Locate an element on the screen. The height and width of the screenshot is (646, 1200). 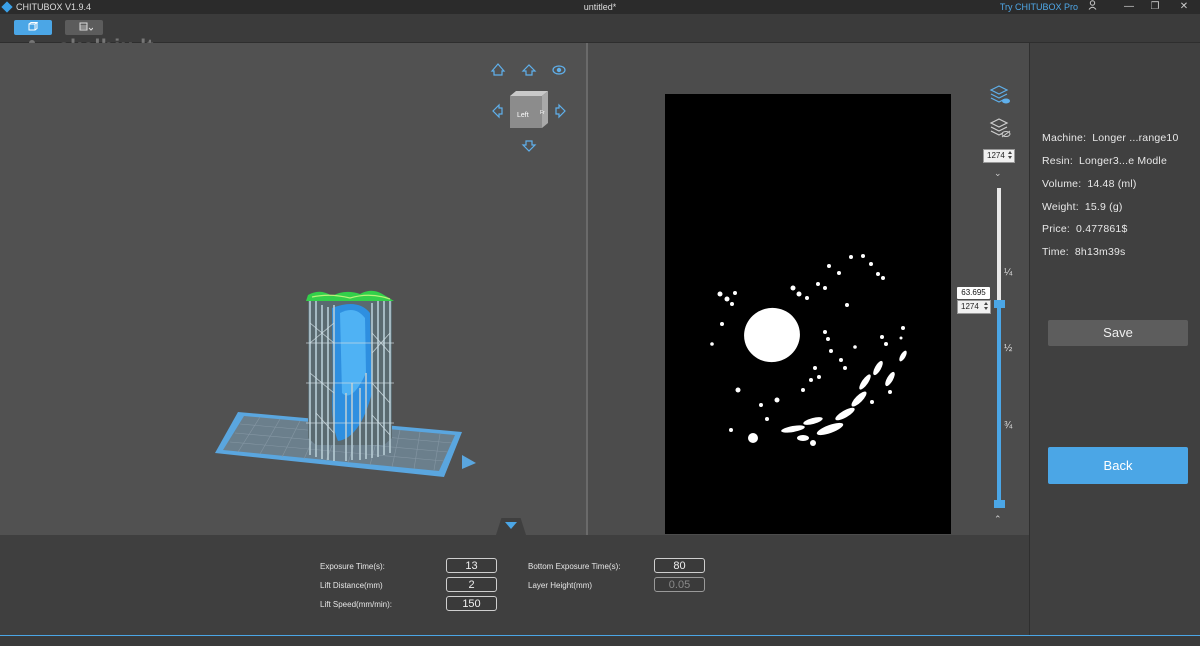
price-value: 0.477861$ is located at coordinates (1102, 229).